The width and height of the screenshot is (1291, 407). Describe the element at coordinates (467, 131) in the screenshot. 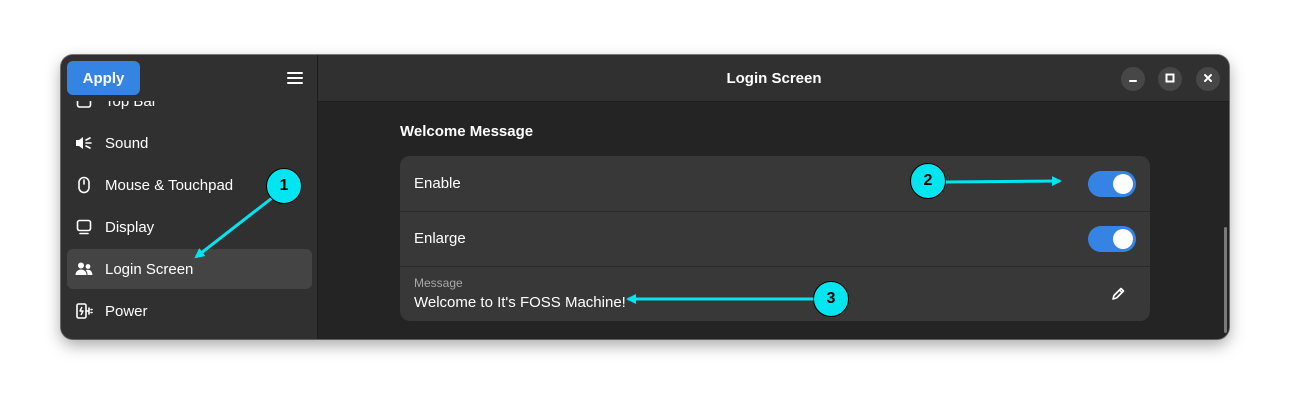

I see `welcome-message-group-title: Welcome Message` at that location.